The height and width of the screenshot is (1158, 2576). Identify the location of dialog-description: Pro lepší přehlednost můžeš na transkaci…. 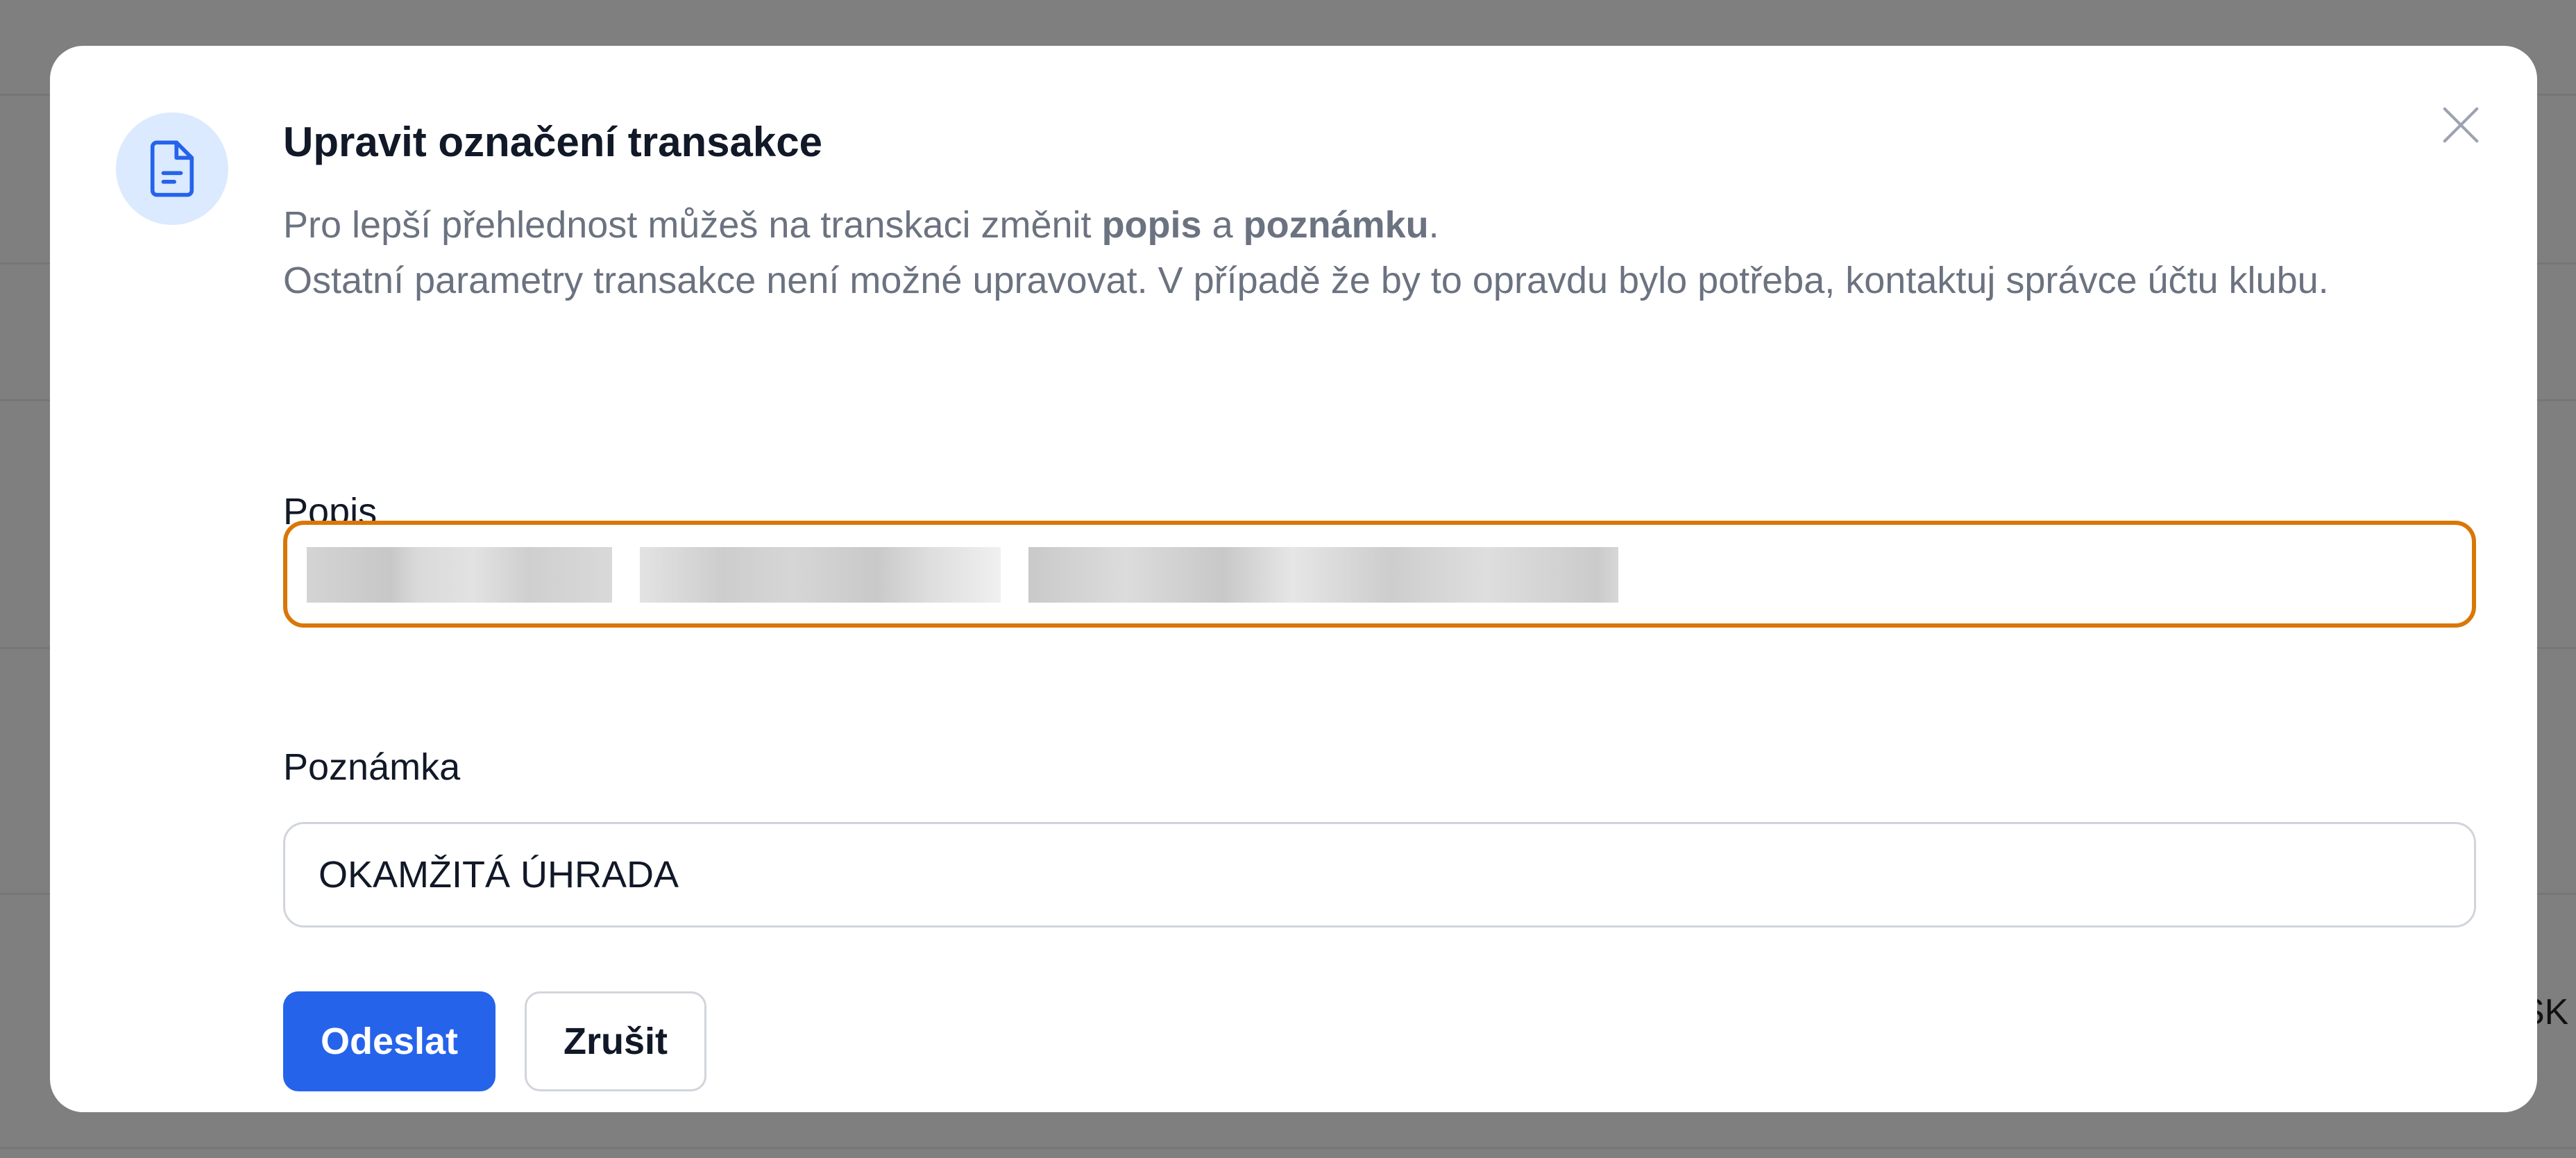
(1404, 253).